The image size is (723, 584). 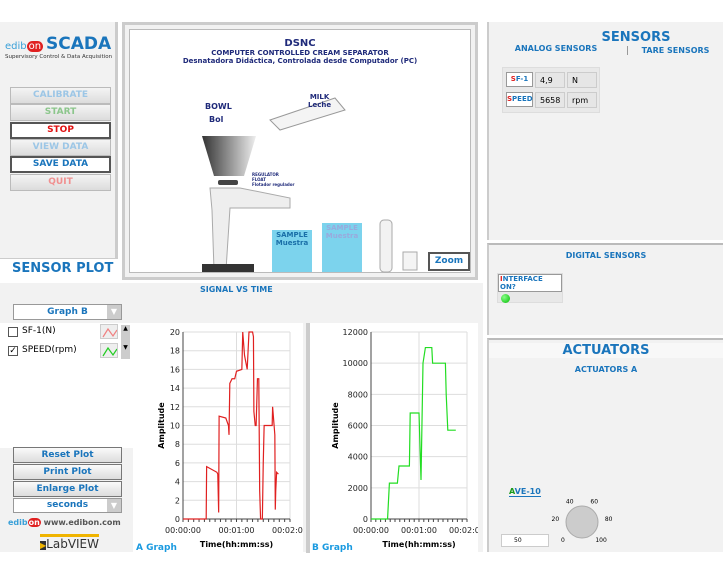 I want to click on y-tick-label: 6, so click(x=177, y=463).